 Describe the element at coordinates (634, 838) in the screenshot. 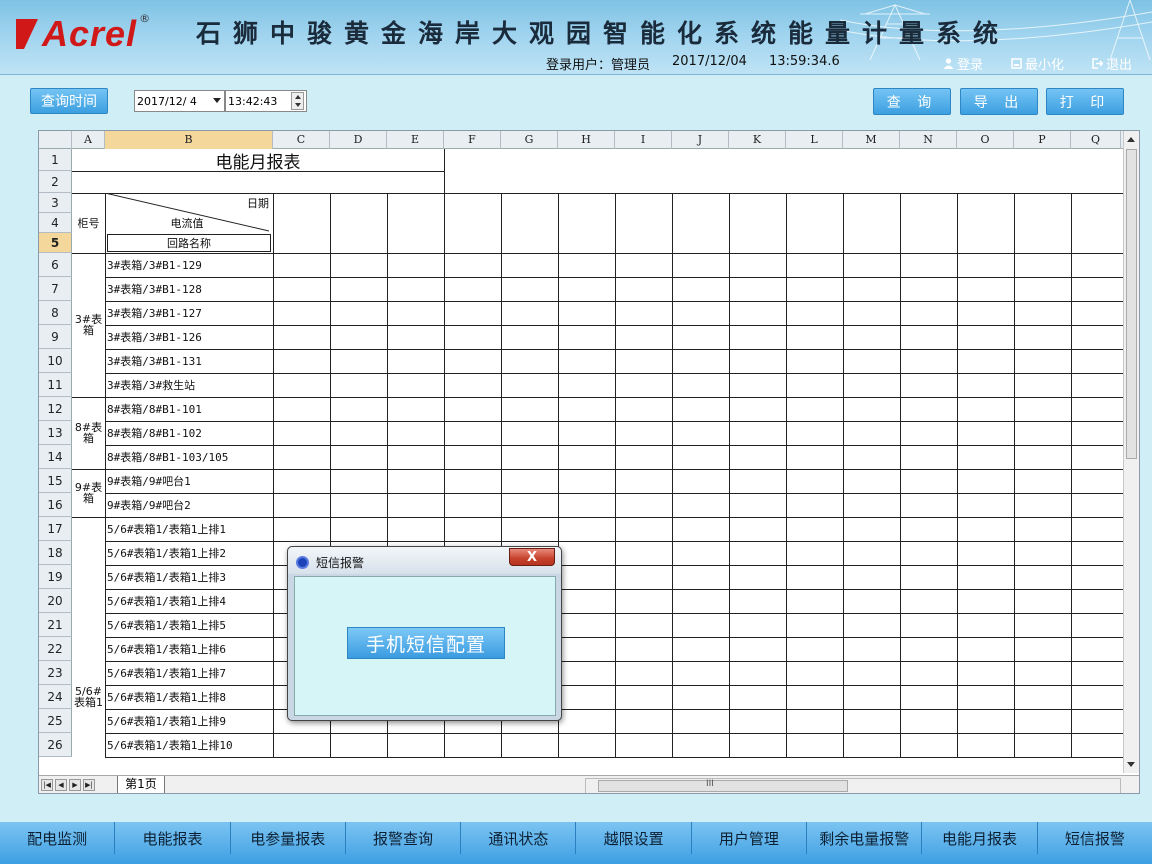

I see `nav-item-6: 越限设置` at that location.